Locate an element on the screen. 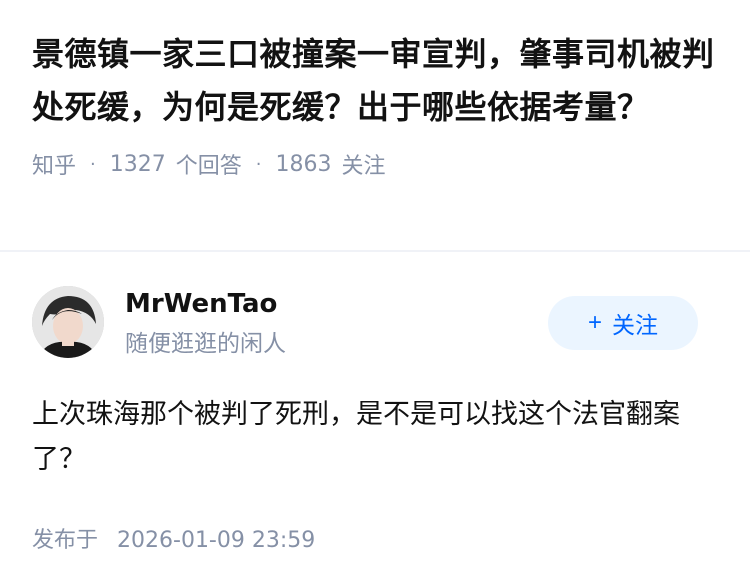  follower-count-label: 关注 is located at coordinates (363, 166).